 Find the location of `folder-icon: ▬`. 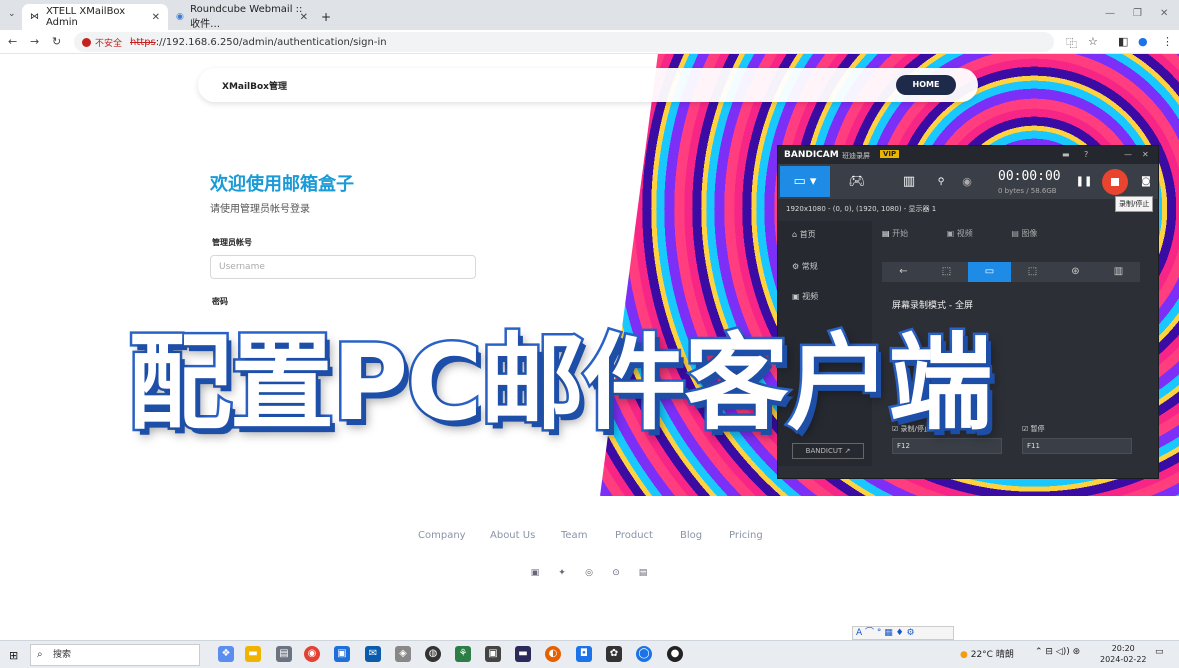

folder-icon: ▬ is located at coordinates (1066, 154).